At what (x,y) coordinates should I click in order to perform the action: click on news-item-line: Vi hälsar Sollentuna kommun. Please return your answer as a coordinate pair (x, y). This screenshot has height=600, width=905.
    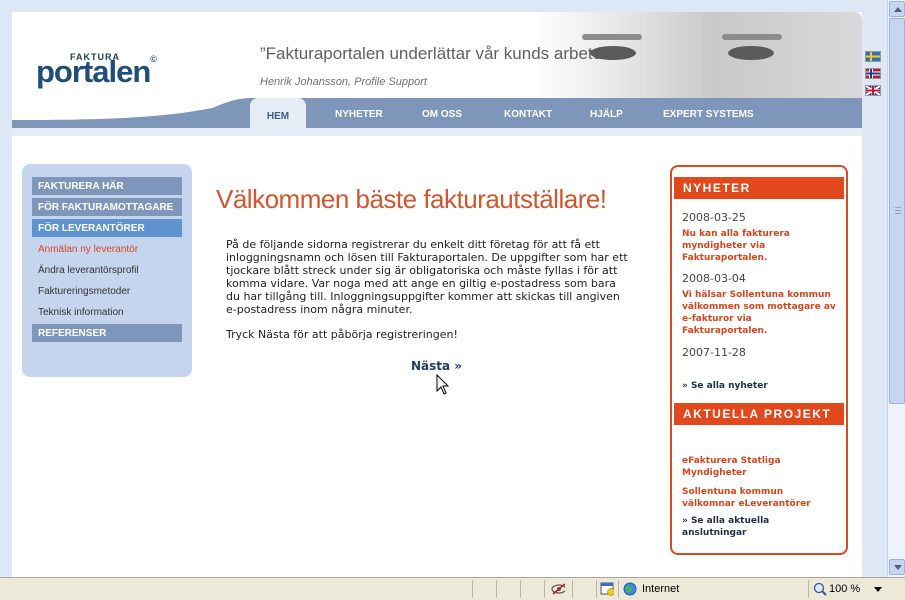
    Looking at the image, I should click on (756, 295).